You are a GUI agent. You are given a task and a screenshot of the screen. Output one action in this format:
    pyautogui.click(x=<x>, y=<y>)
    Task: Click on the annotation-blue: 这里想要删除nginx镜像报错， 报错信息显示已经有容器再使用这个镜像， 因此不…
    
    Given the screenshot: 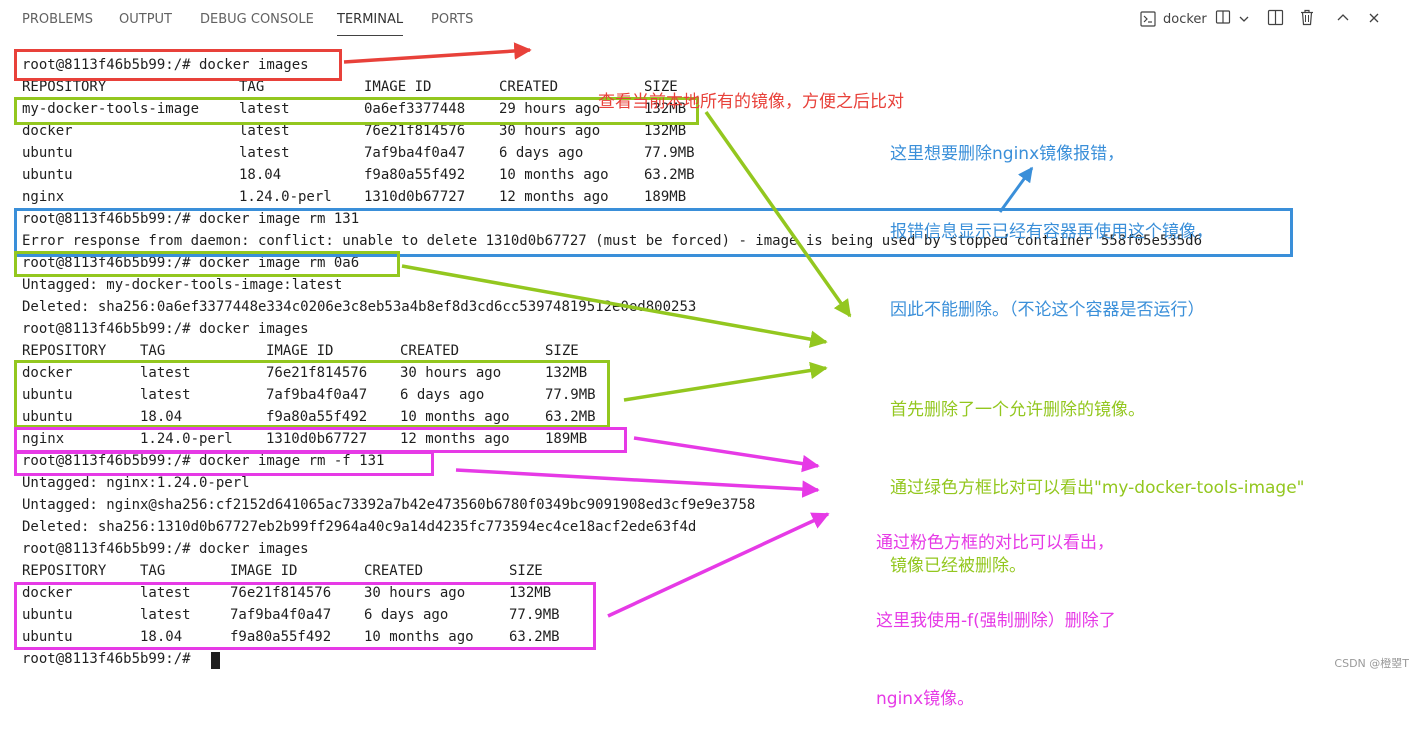 What is the action you would take?
    pyautogui.click(x=1051, y=219)
    